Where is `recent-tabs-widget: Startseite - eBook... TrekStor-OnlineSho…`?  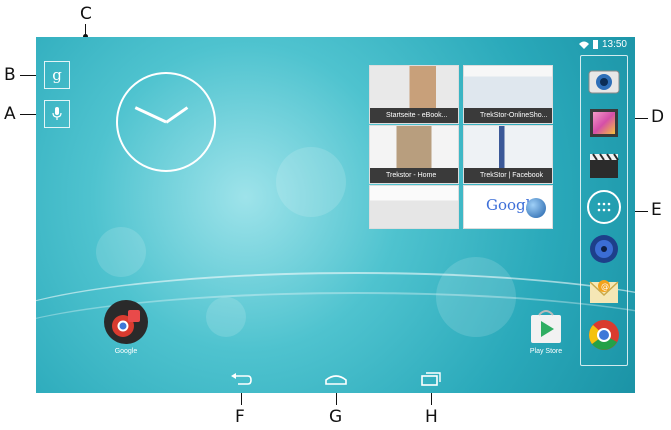 recent-tabs-widget: Startseite - eBook... TrekStor-OnlineSho… is located at coordinates (461, 152).